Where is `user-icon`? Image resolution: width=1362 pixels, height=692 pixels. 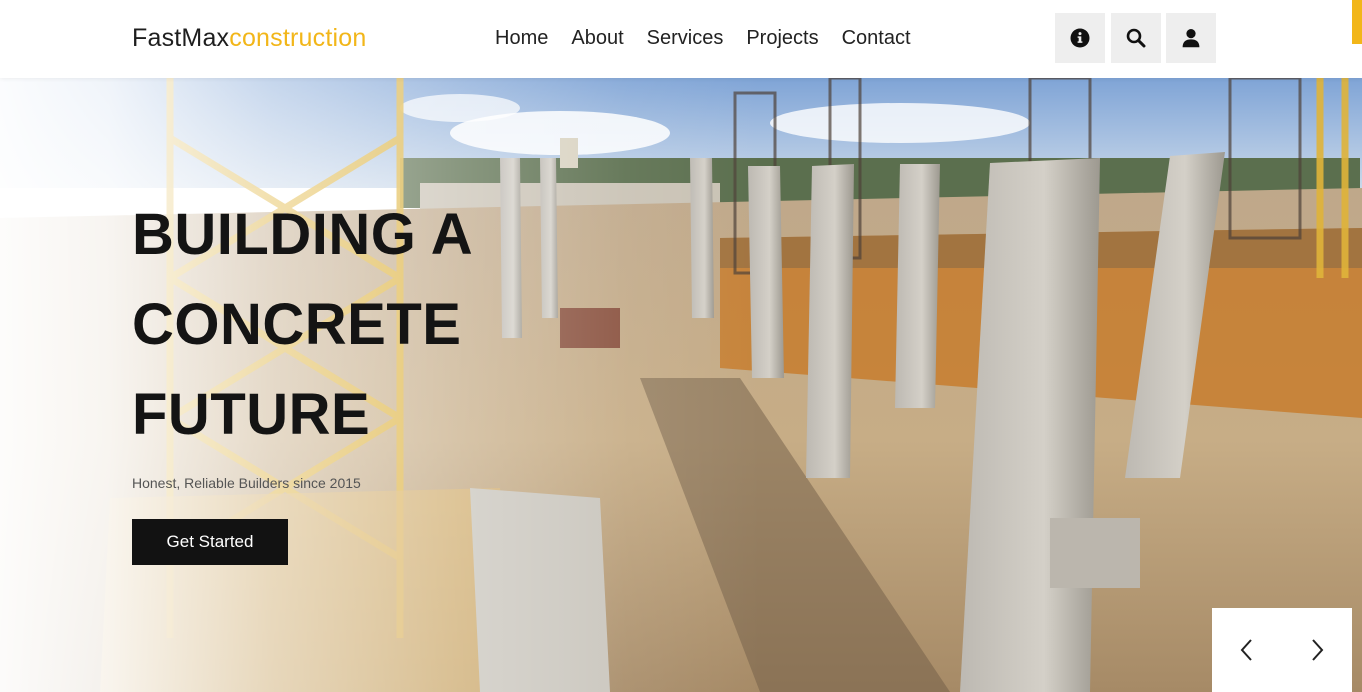 user-icon is located at coordinates (1191, 38).